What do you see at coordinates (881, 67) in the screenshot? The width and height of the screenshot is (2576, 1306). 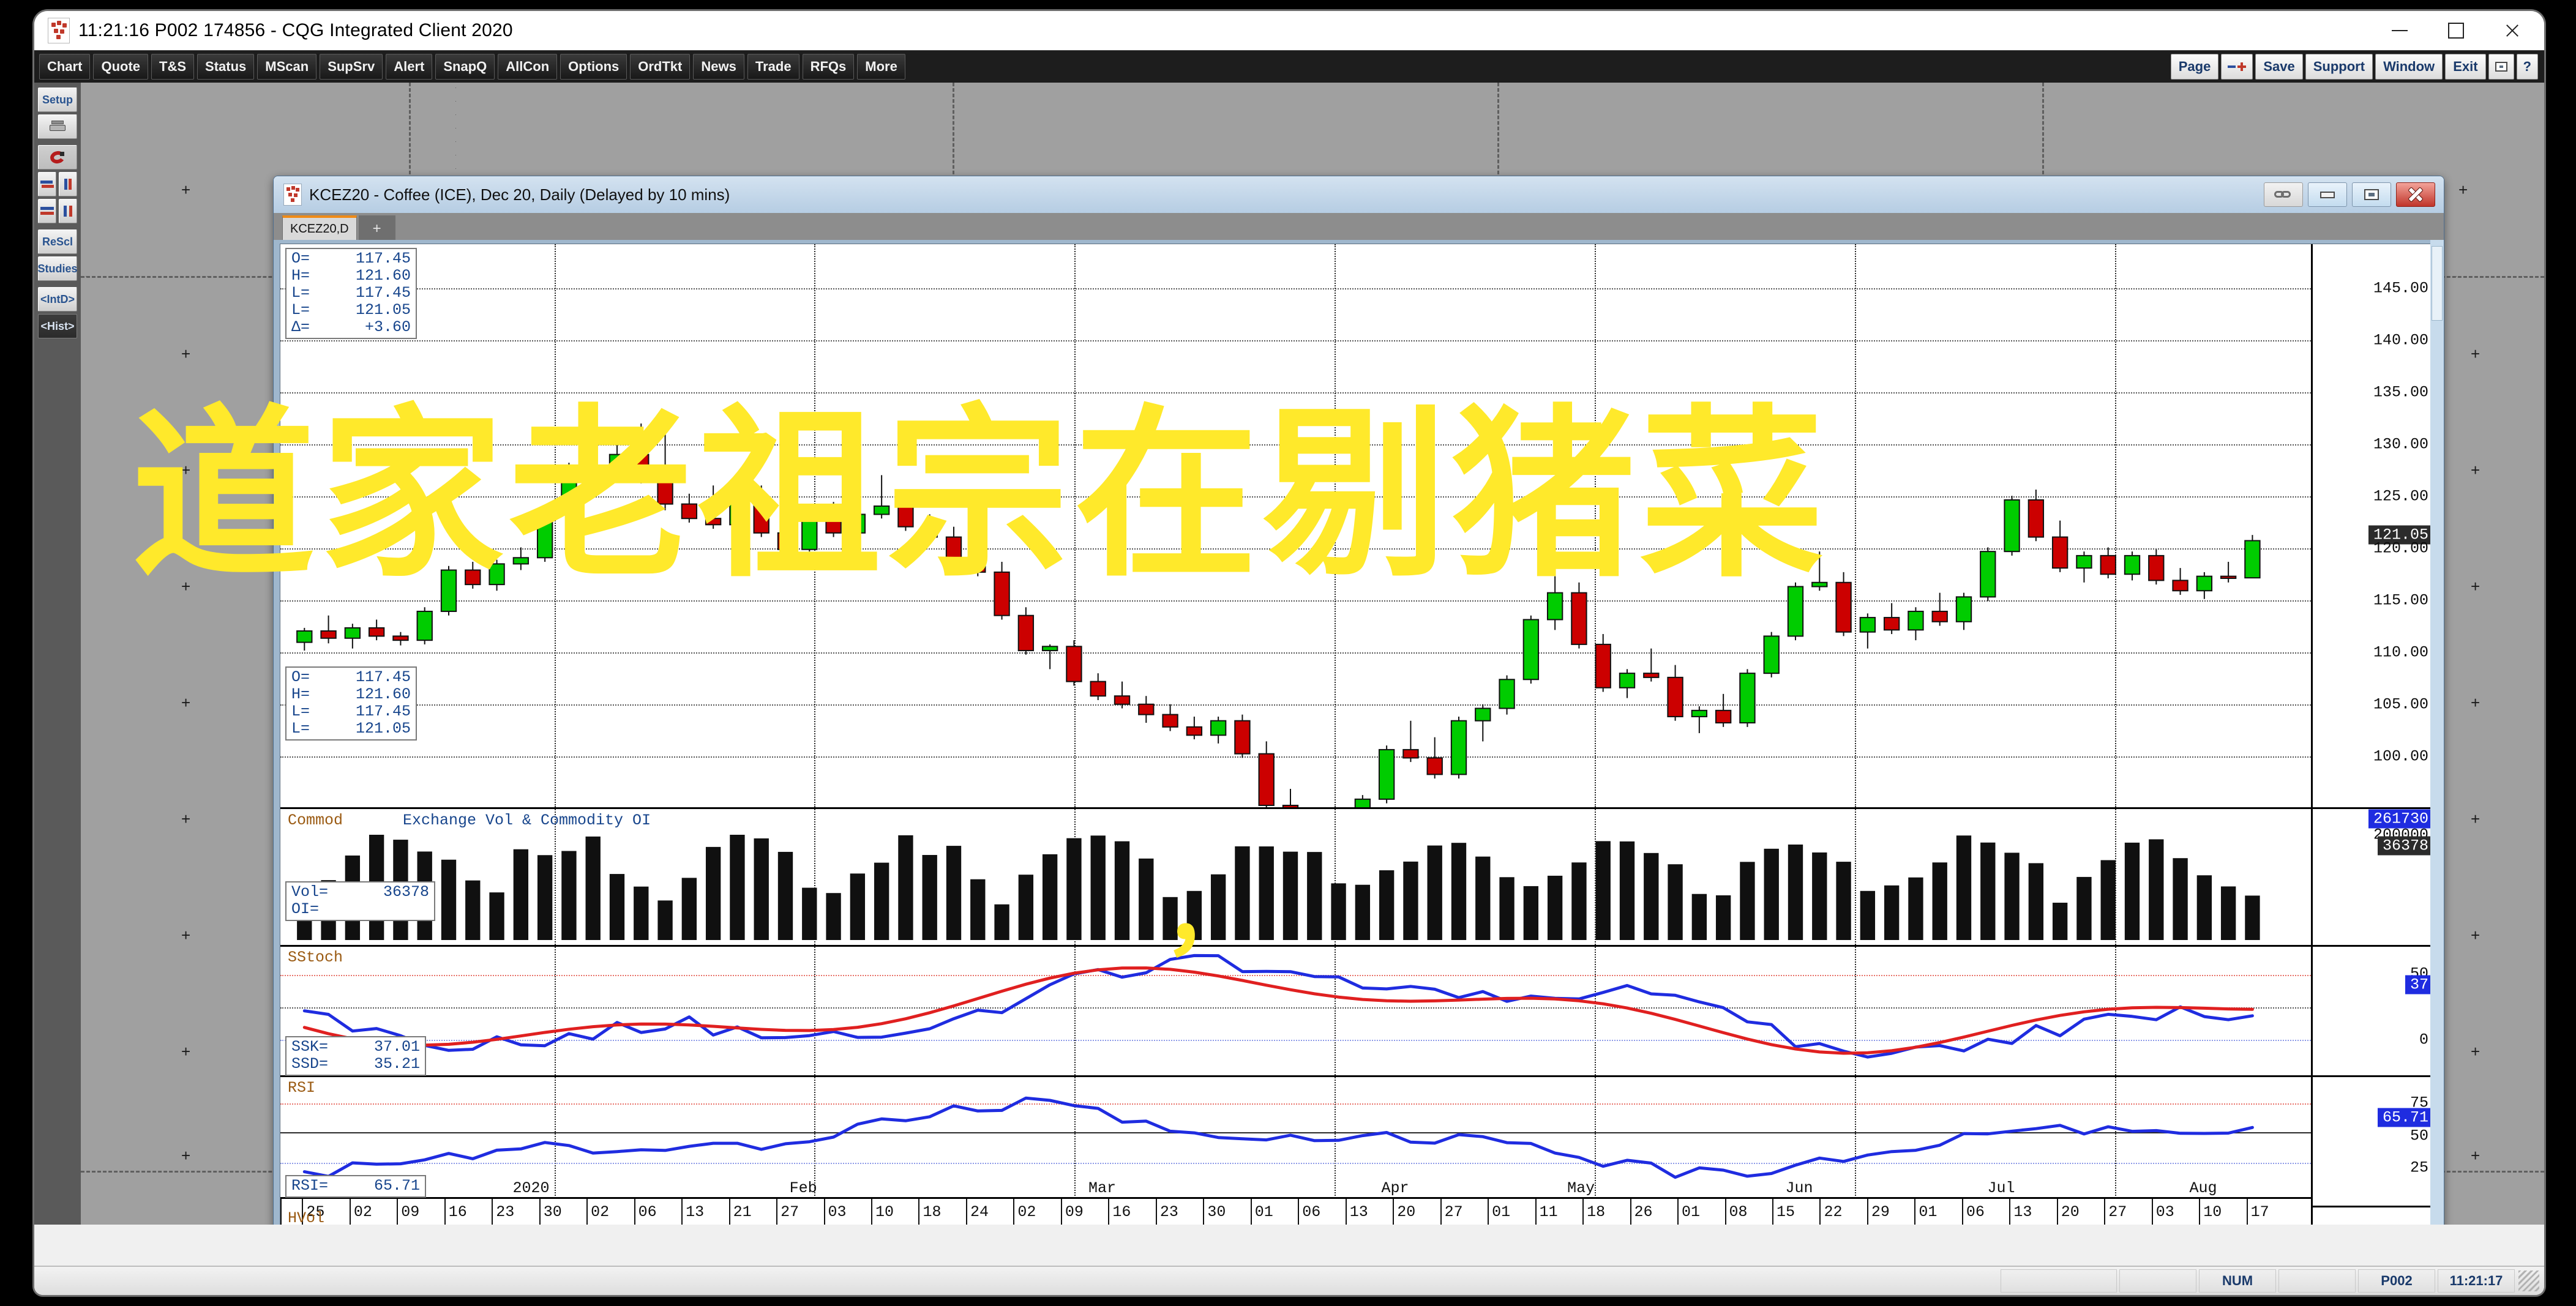 I see `menu-button-more: More` at bounding box center [881, 67].